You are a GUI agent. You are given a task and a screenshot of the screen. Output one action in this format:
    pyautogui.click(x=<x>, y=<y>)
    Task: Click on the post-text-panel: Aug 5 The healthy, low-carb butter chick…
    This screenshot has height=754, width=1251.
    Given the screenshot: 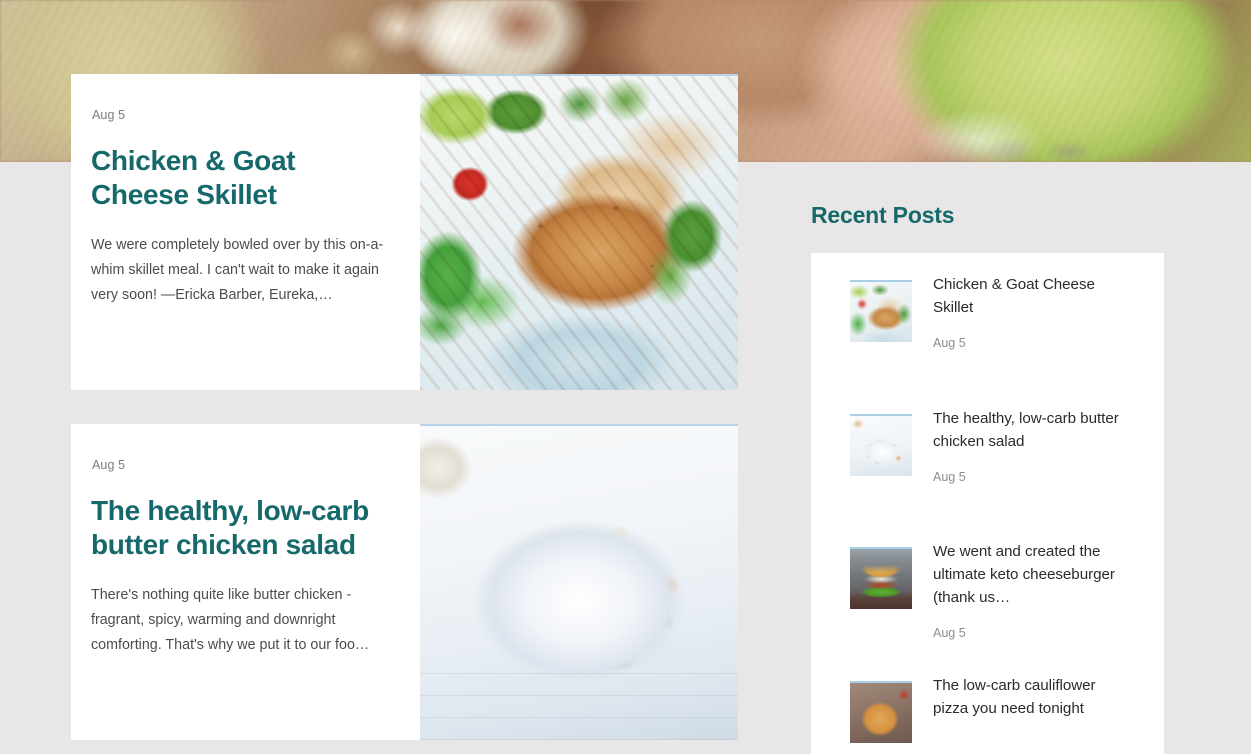 What is the action you would take?
    pyautogui.click(x=245, y=582)
    